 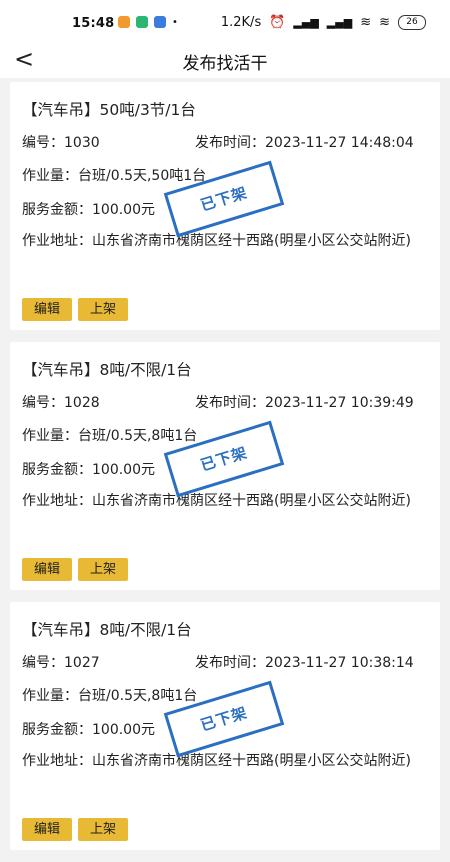 I want to click on publish-time: 发布时间：2023-11-27 10:39:49, so click(x=304, y=402).